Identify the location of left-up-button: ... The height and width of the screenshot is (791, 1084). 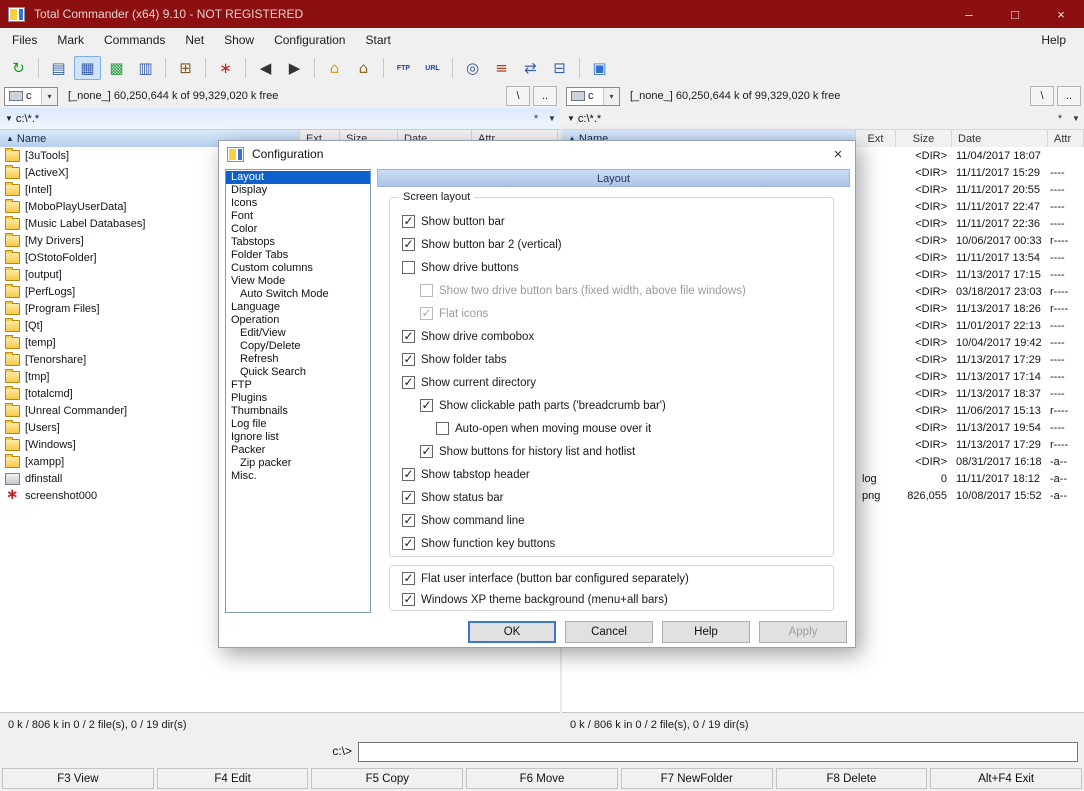
(545, 96).